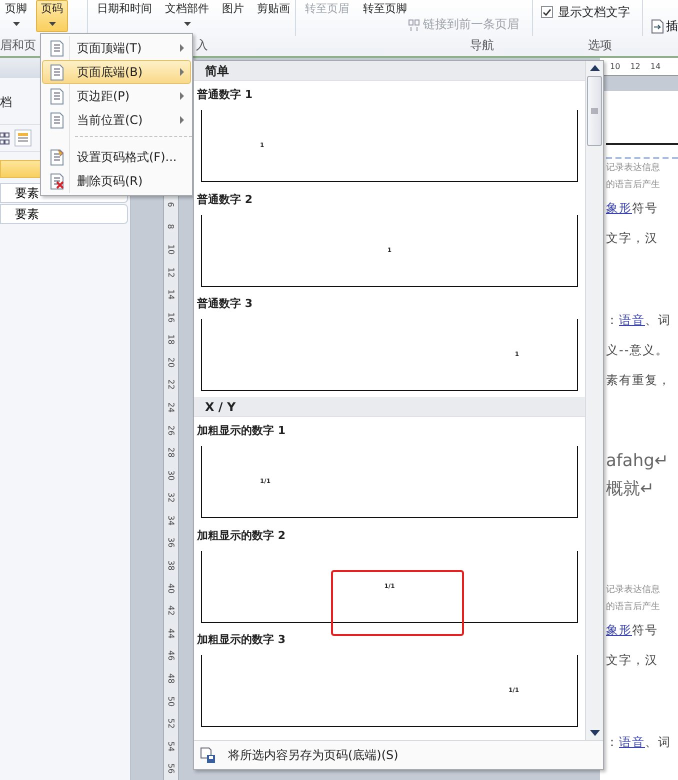  I want to click on gallery-item-title: 普通数字 1, so click(224, 95).